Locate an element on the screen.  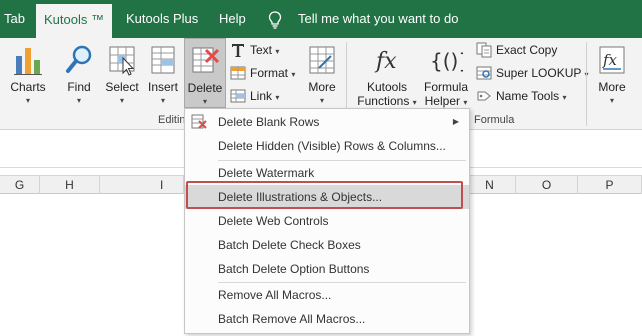
format-icon is located at coordinates (238, 73).